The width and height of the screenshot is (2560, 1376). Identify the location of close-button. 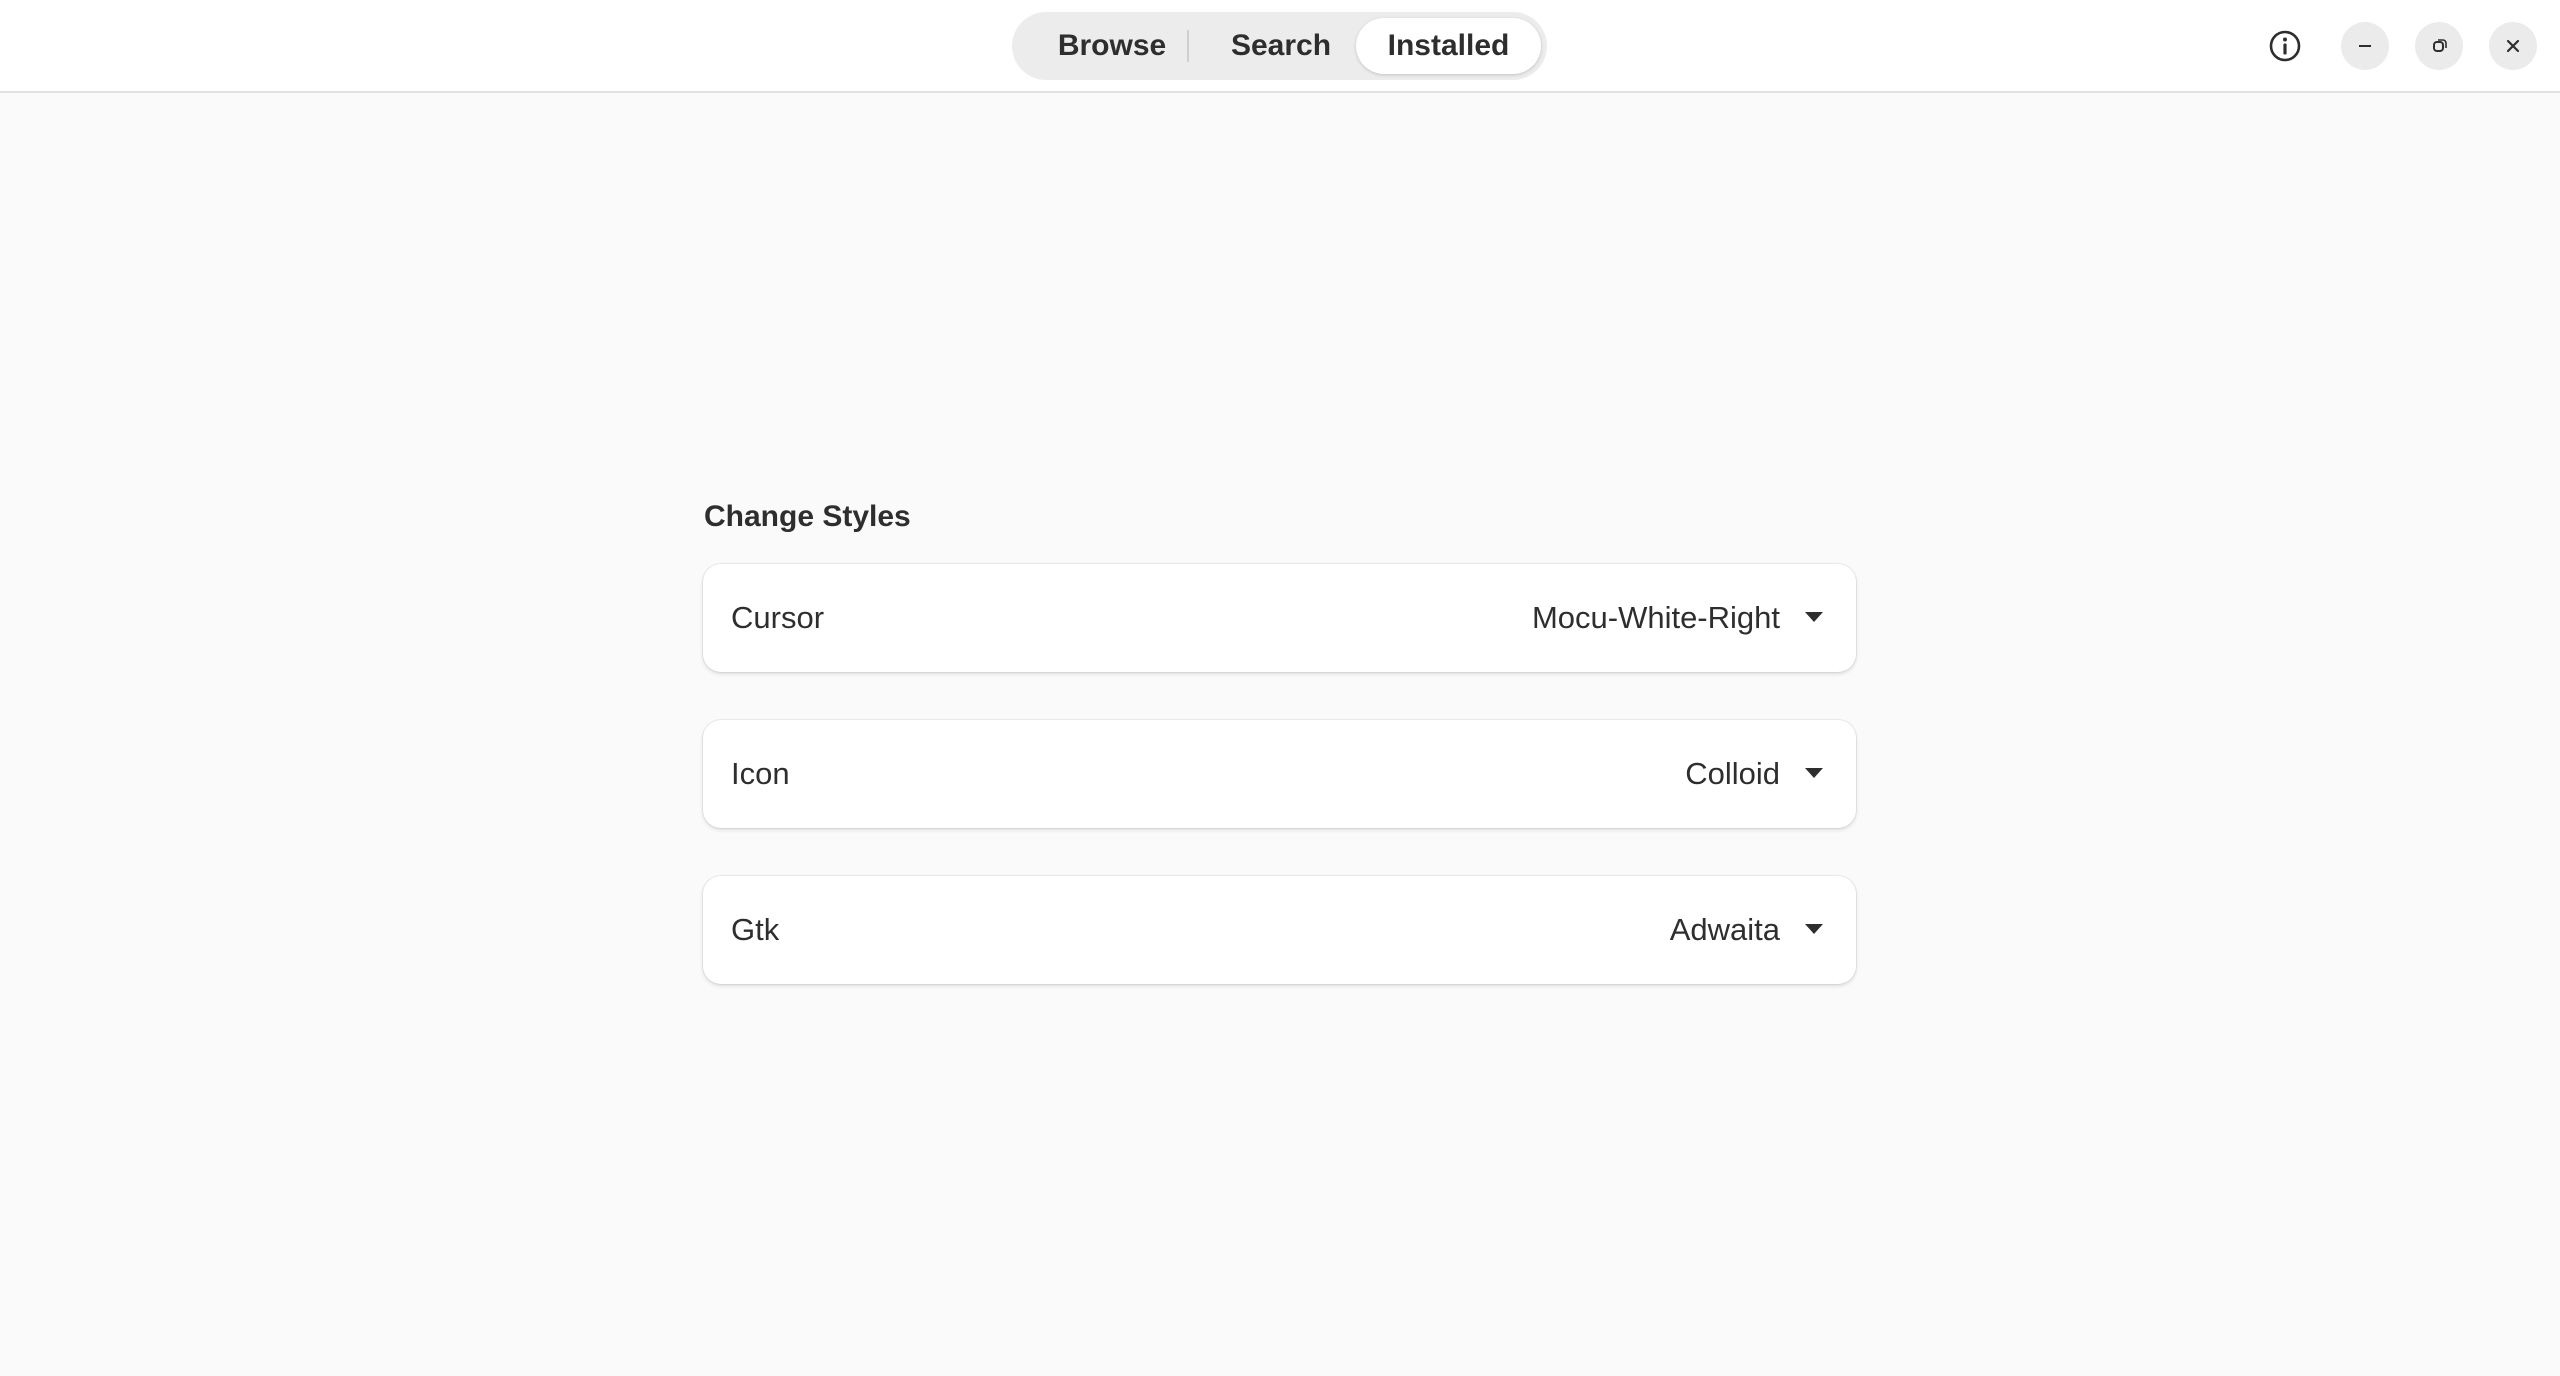
(2513, 46).